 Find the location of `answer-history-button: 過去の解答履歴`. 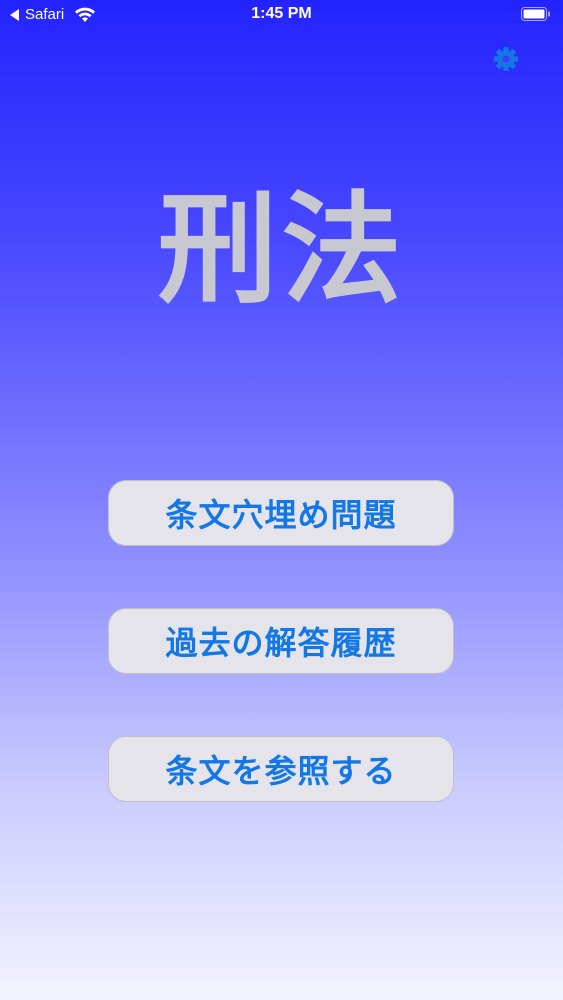

answer-history-button: 過去の解答履歴 is located at coordinates (281, 641).